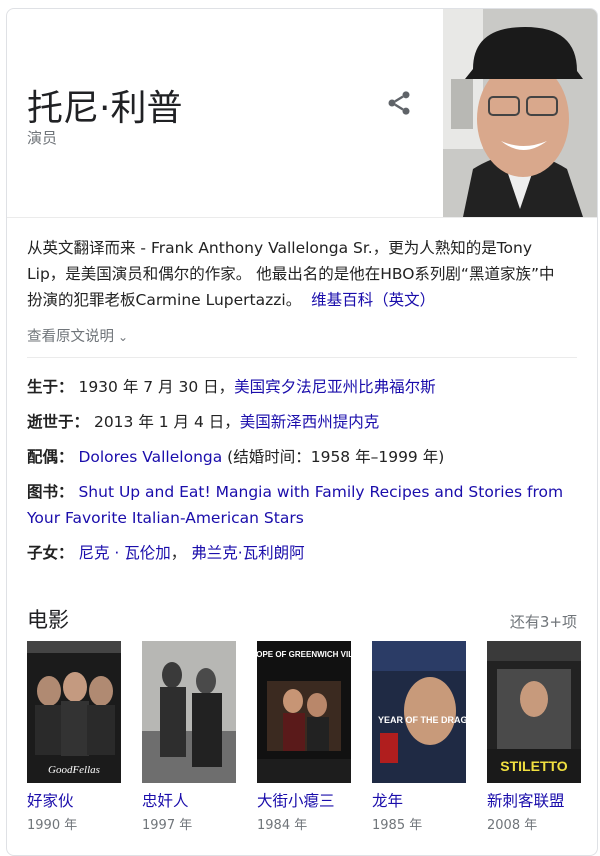  I want to click on show-original-toggle: 查看原文说明 ⌄, so click(77, 335).